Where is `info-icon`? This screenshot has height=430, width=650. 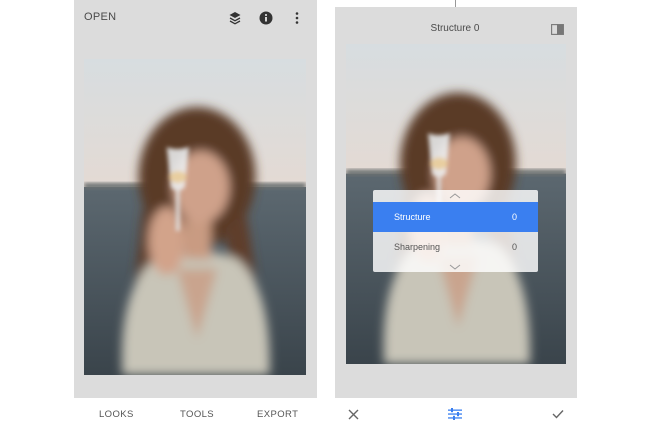 info-icon is located at coordinates (266, 18).